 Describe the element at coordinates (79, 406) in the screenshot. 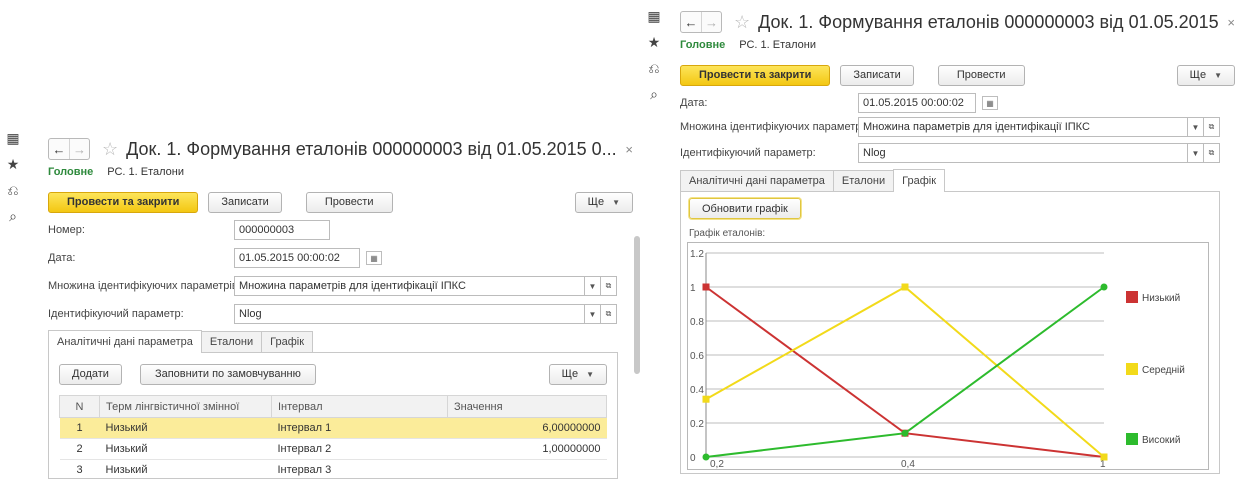

I see `column-header-n: N` at that location.